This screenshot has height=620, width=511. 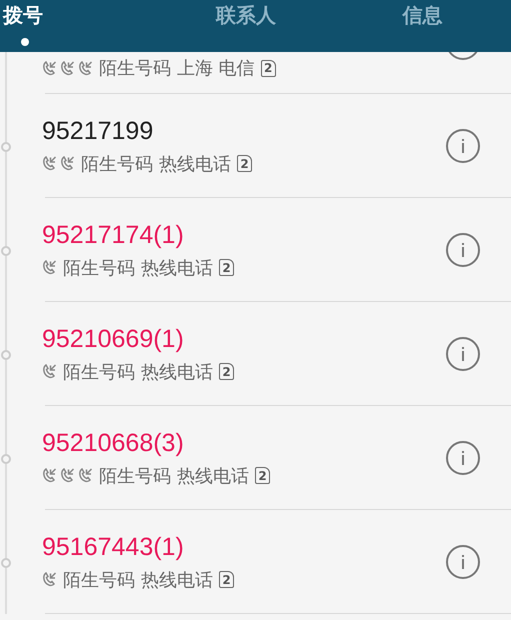 What do you see at coordinates (79, 26) in the screenshot?
I see `tab: 拨号` at bounding box center [79, 26].